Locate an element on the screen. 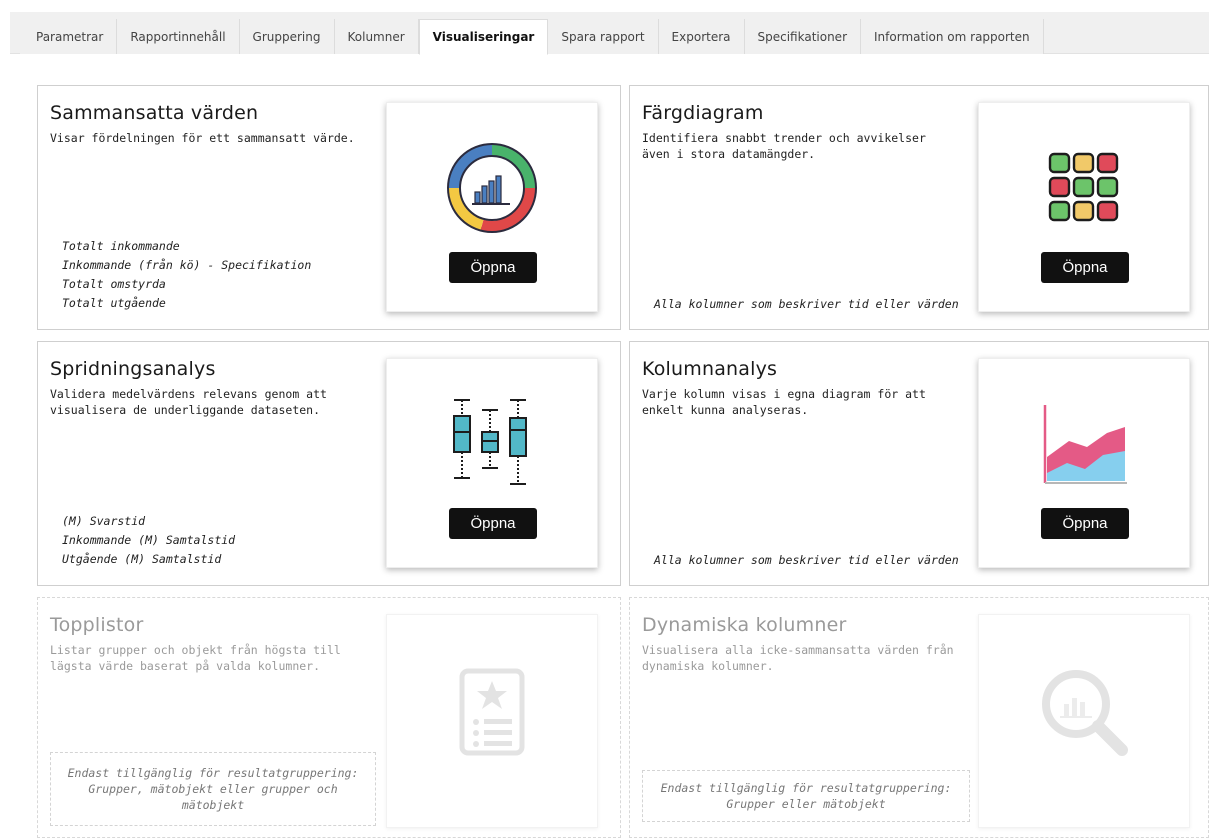 The image size is (1209, 838). tab-rapportinnehall: Rapportinnehåll is located at coordinates (178, 36).